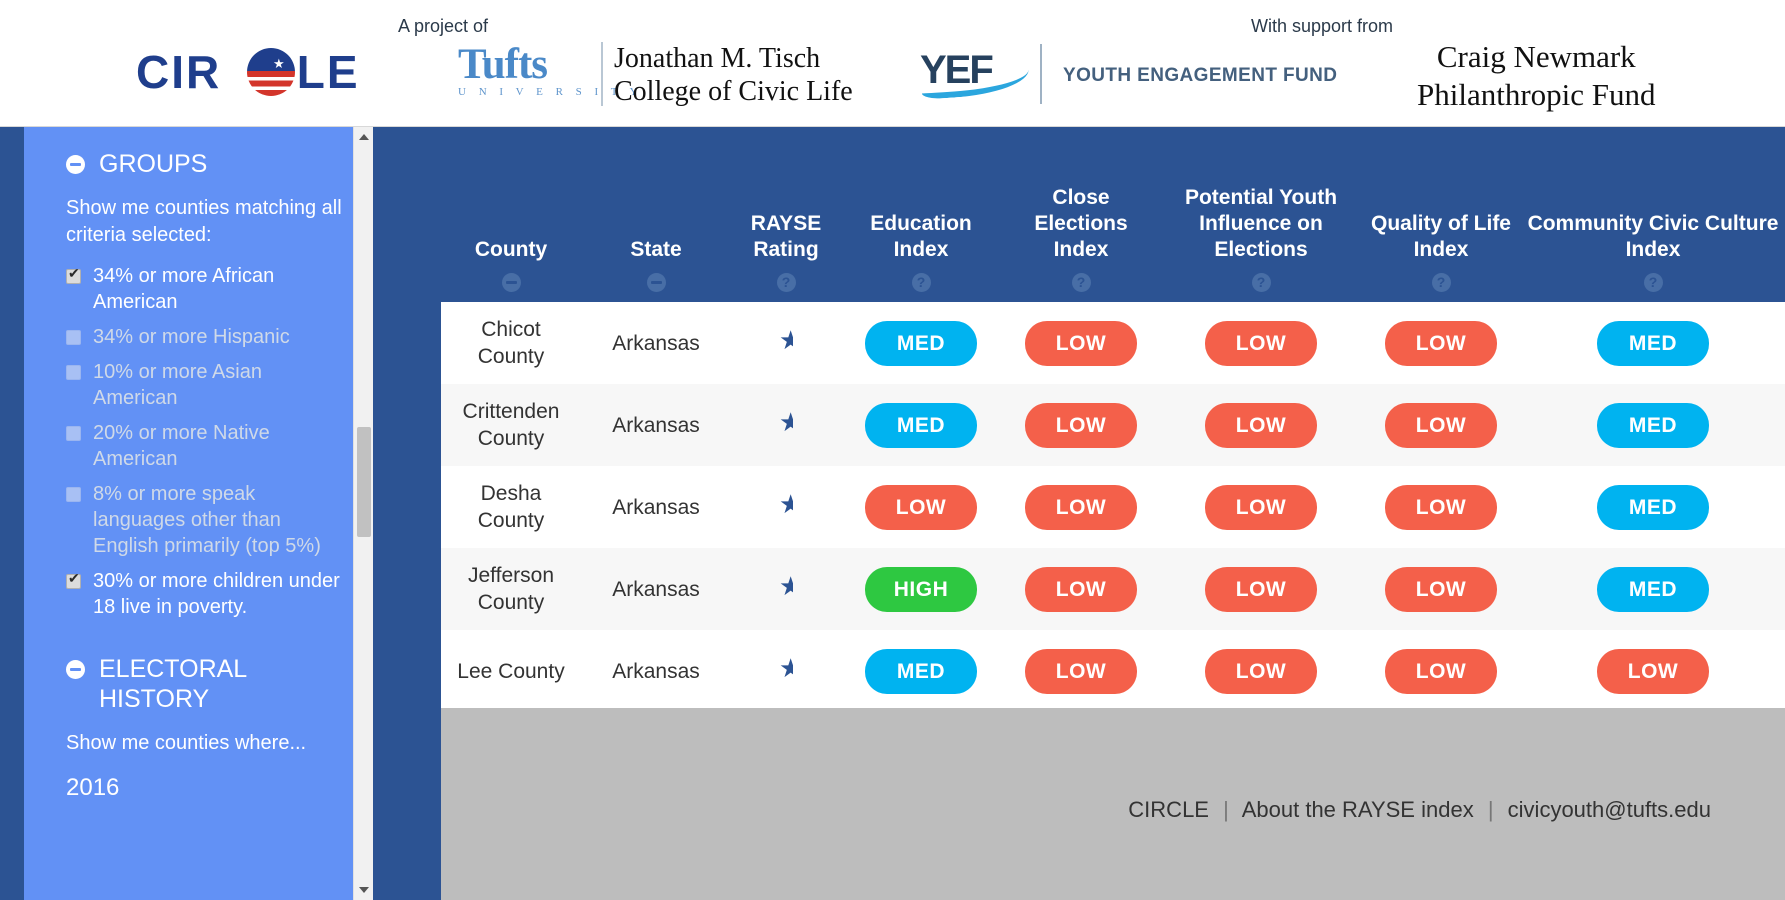 The image size is (1785, 900). What do you see at coordinates (656, 214) in the screenshot?
I see `column-header-state: State` at bounding box center [656, 214].